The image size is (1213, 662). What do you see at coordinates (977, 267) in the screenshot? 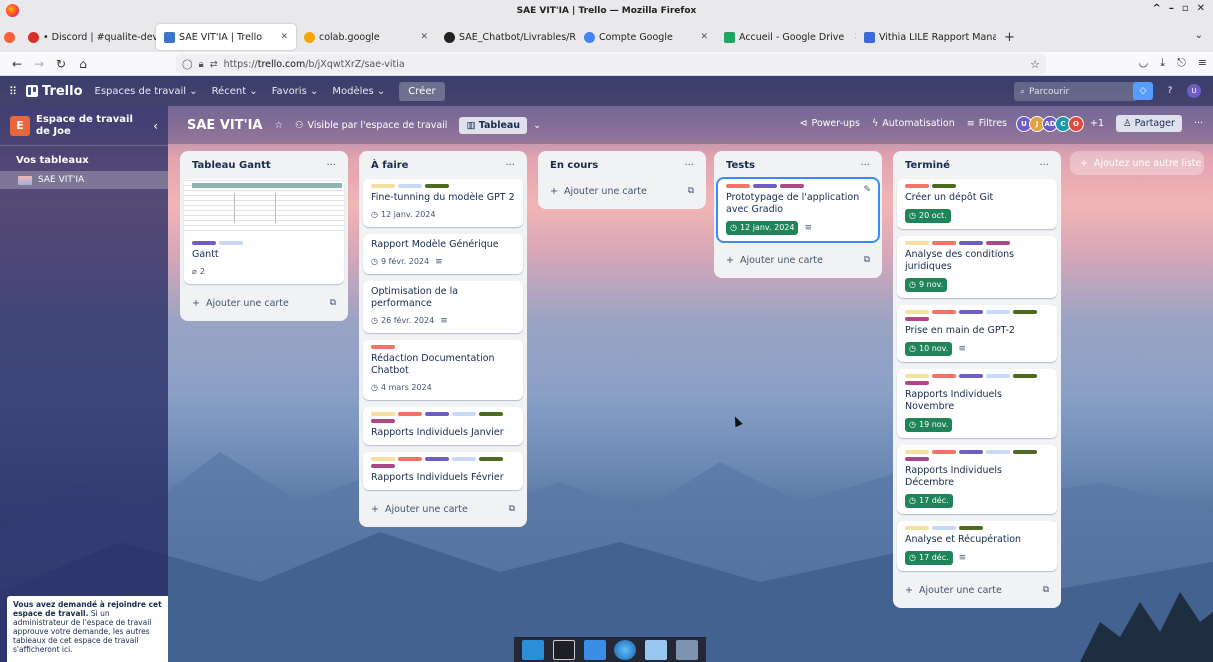
I see `card: Analyse des conditions juridiques ◷ 9 nov.` at bounding box center [977, 267].